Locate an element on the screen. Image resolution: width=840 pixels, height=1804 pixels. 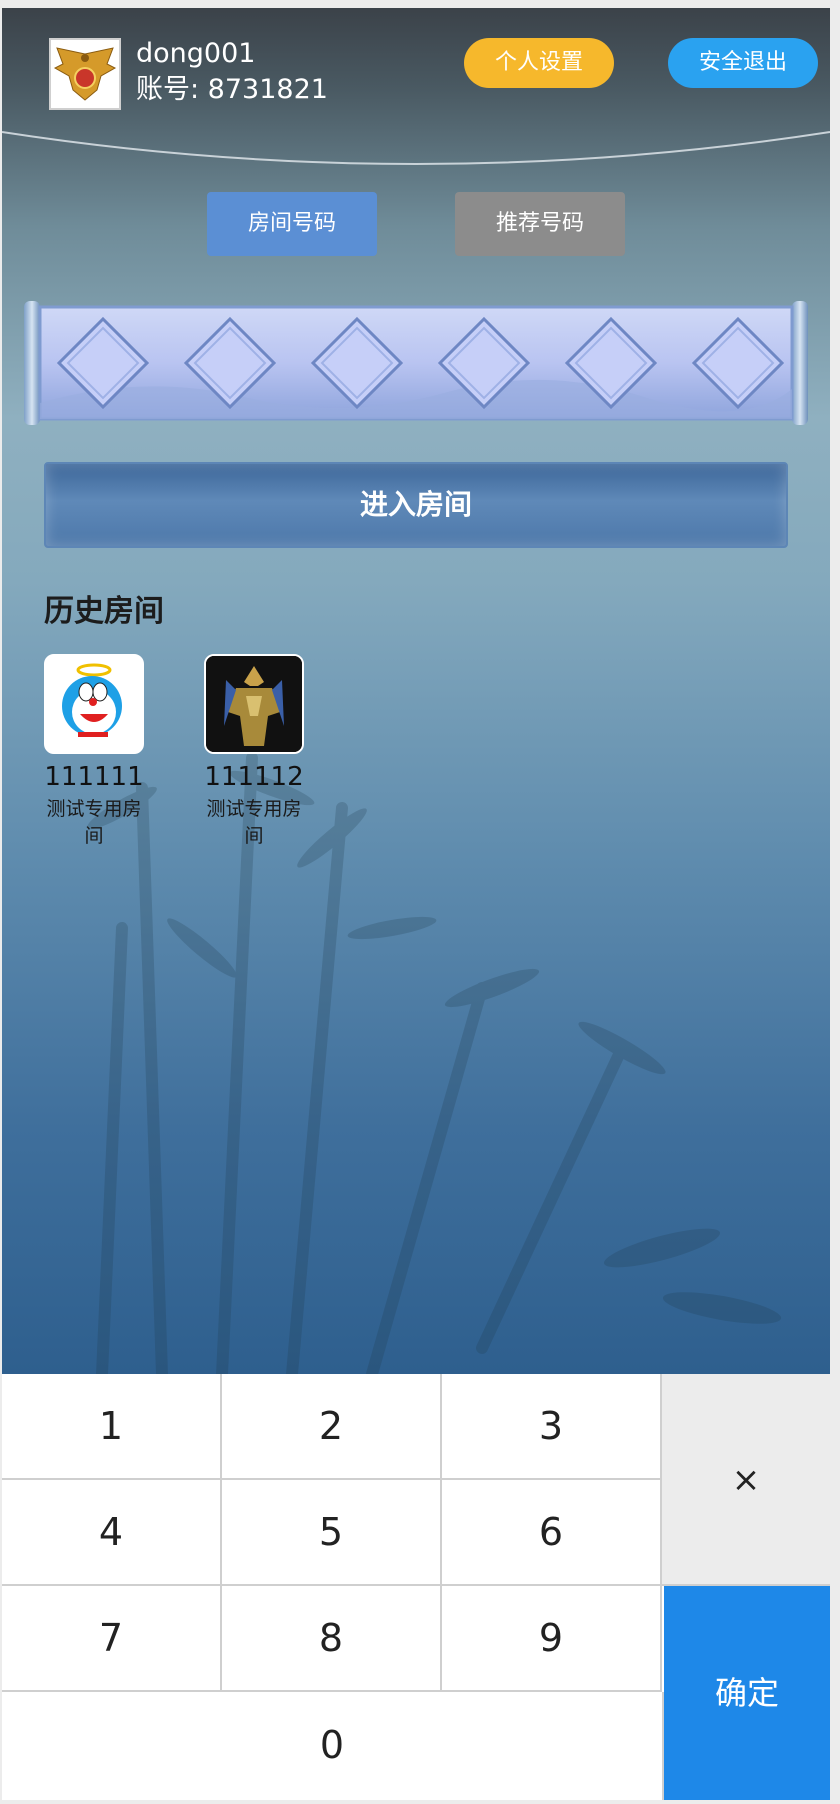
personal-settings-button: 个人设置 is located at coordinates (539, 63).